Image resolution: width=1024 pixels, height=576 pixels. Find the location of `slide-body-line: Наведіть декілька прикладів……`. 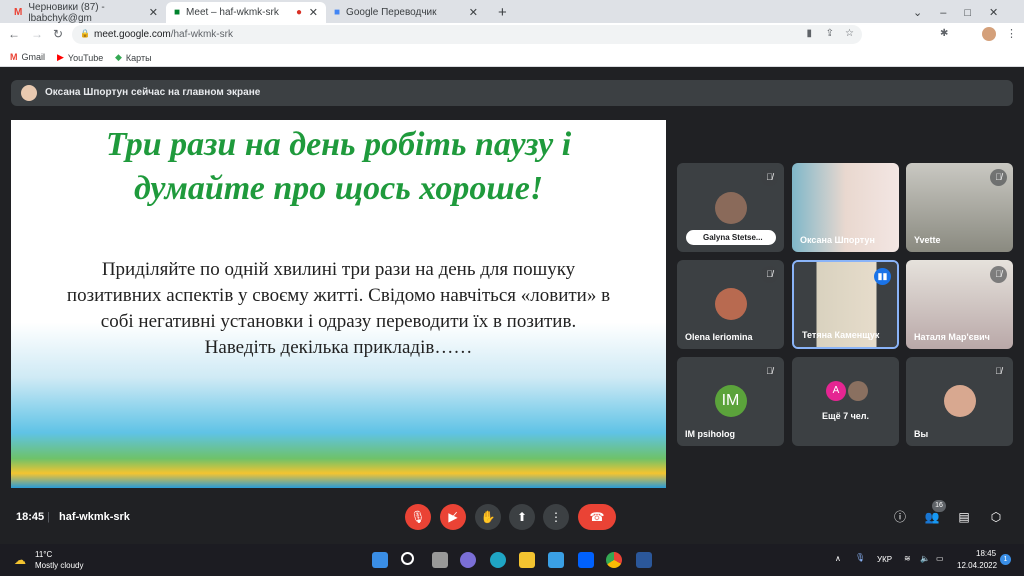

slide-body-line: Наведіть декілька прикладів…… is located at coordinates (338, 347).